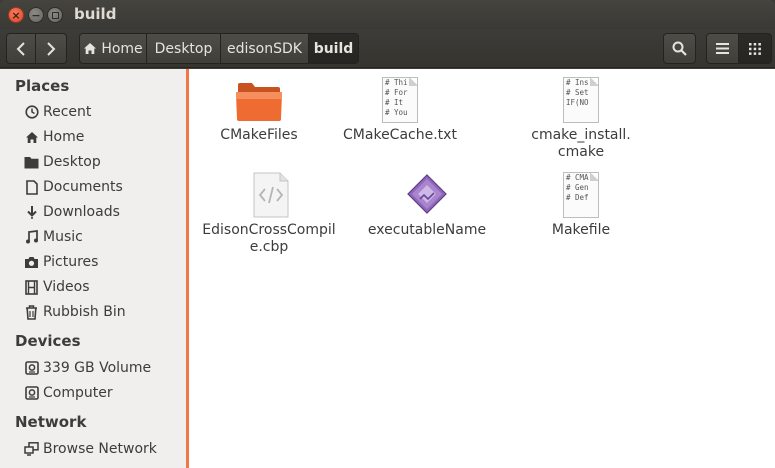 The height and width of the screenshot is (468, 775). What do you see at coordinates (104, 287) in the screenshot?
I see `sidebar-item-videos: Videos` at bounding box center [104, 287].